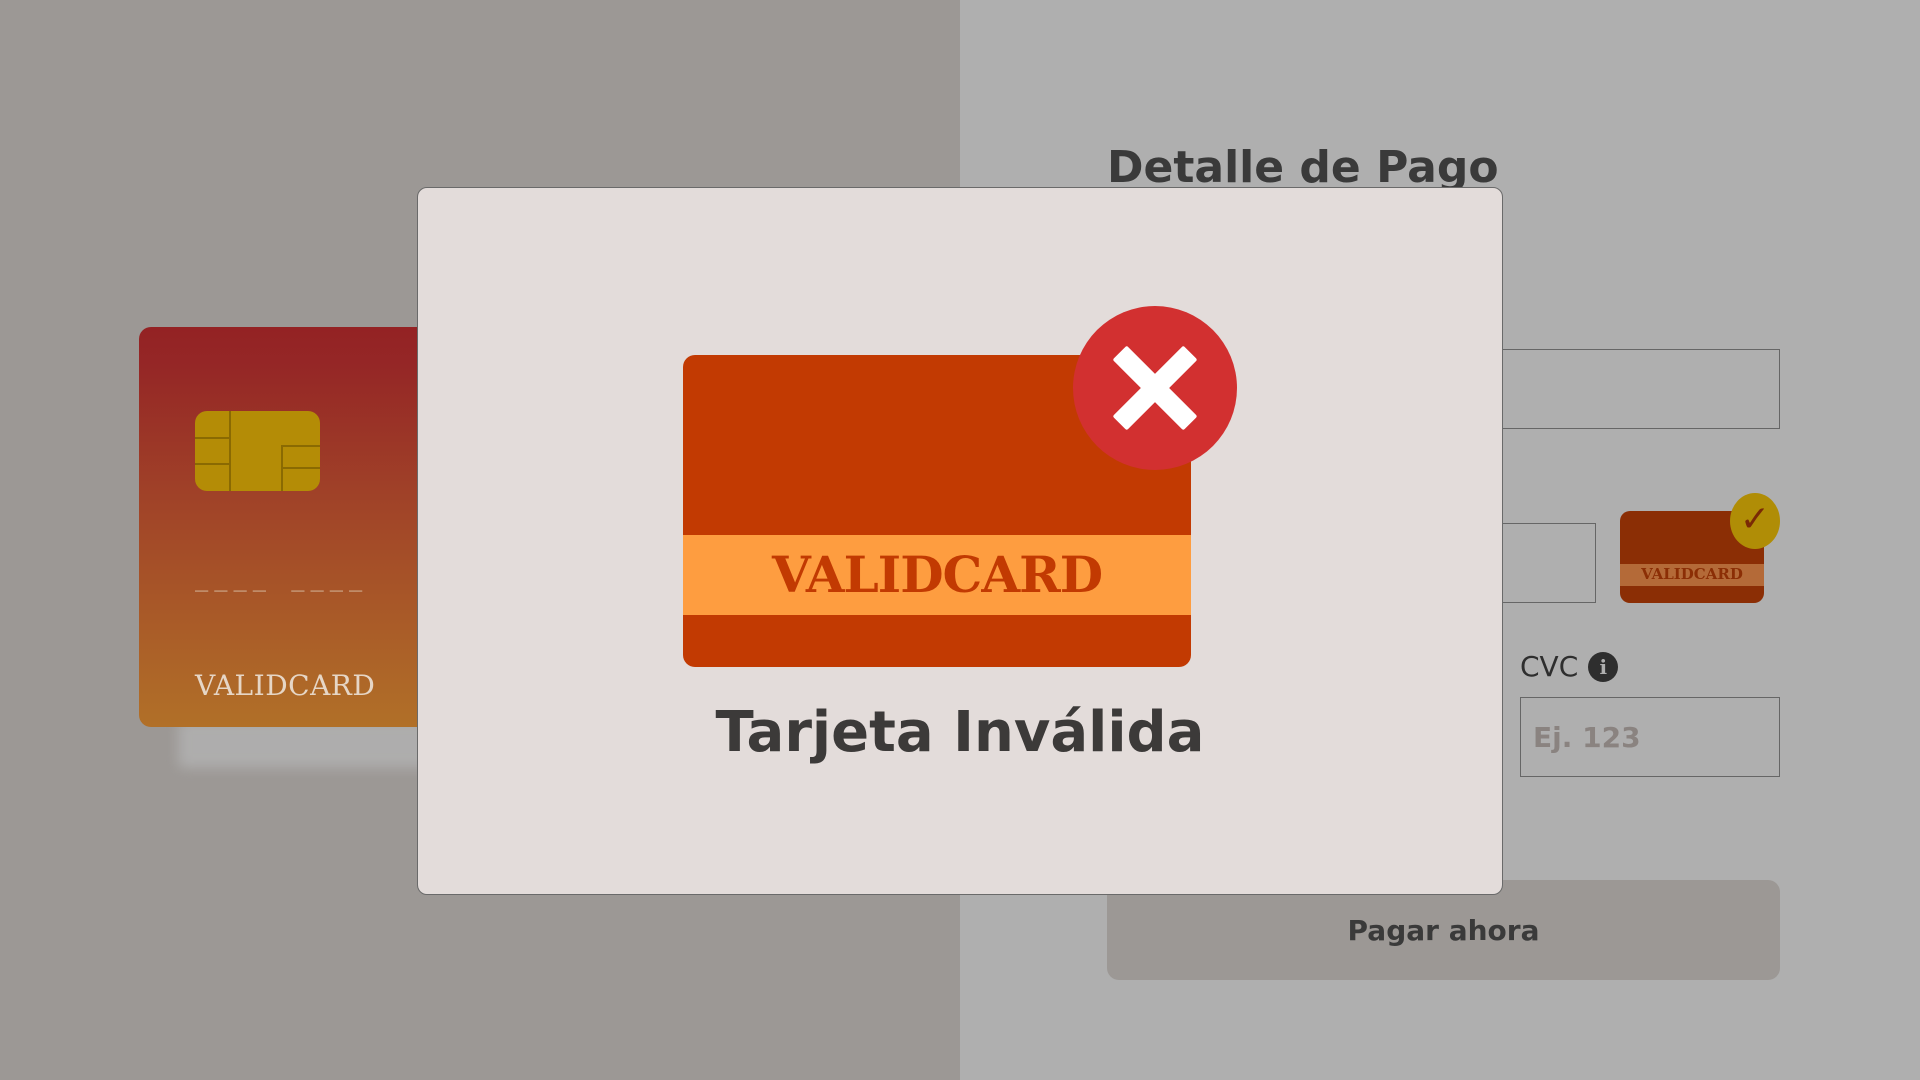  I want to click on close-icon, so click(1155, 388).